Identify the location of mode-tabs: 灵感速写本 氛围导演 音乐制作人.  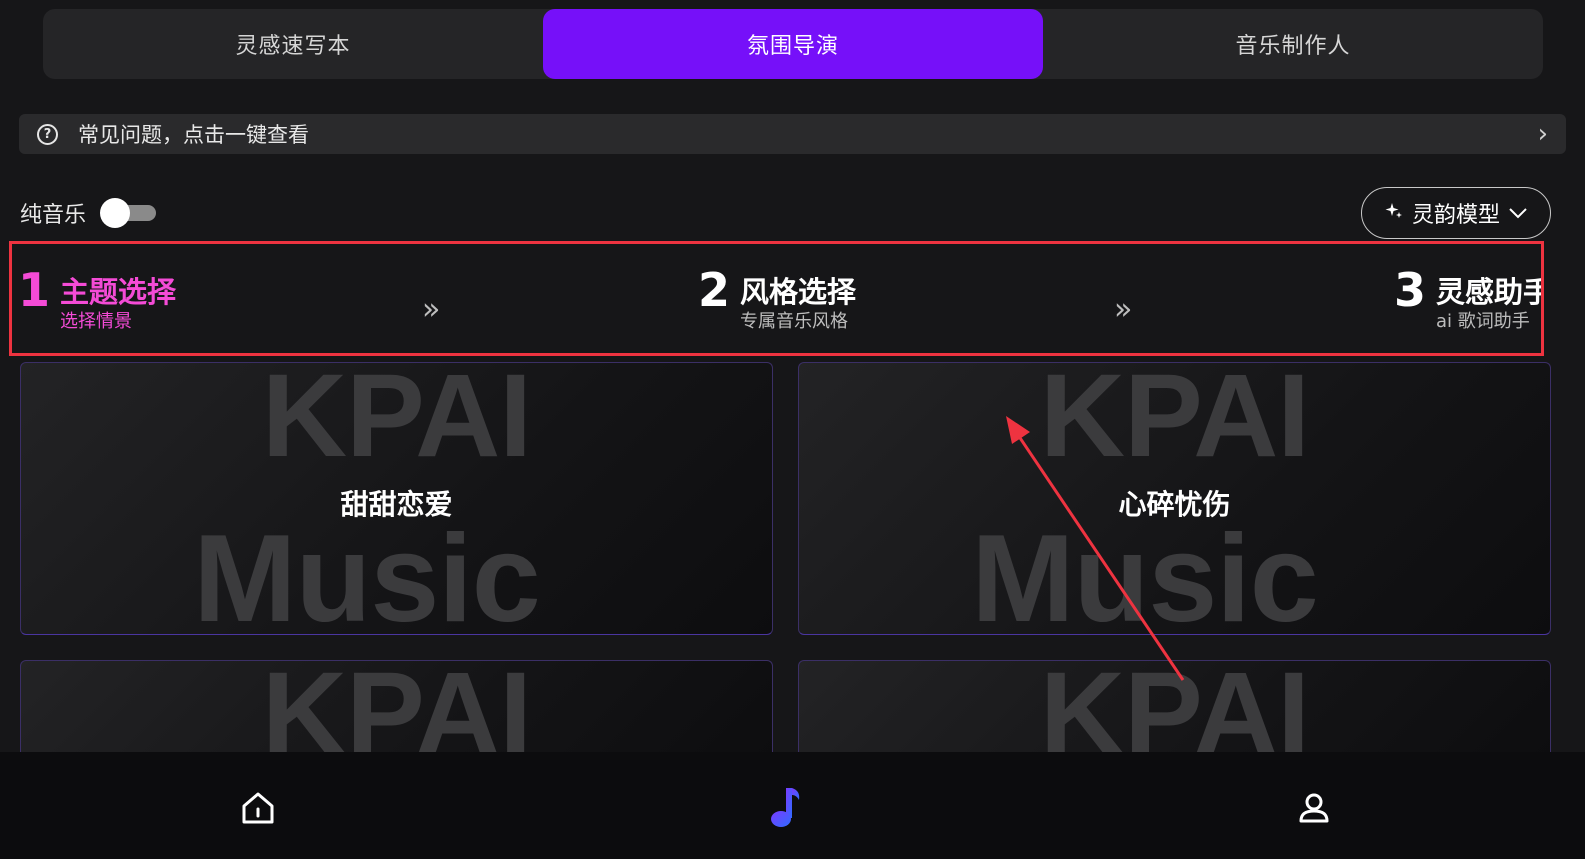
(793, 44).